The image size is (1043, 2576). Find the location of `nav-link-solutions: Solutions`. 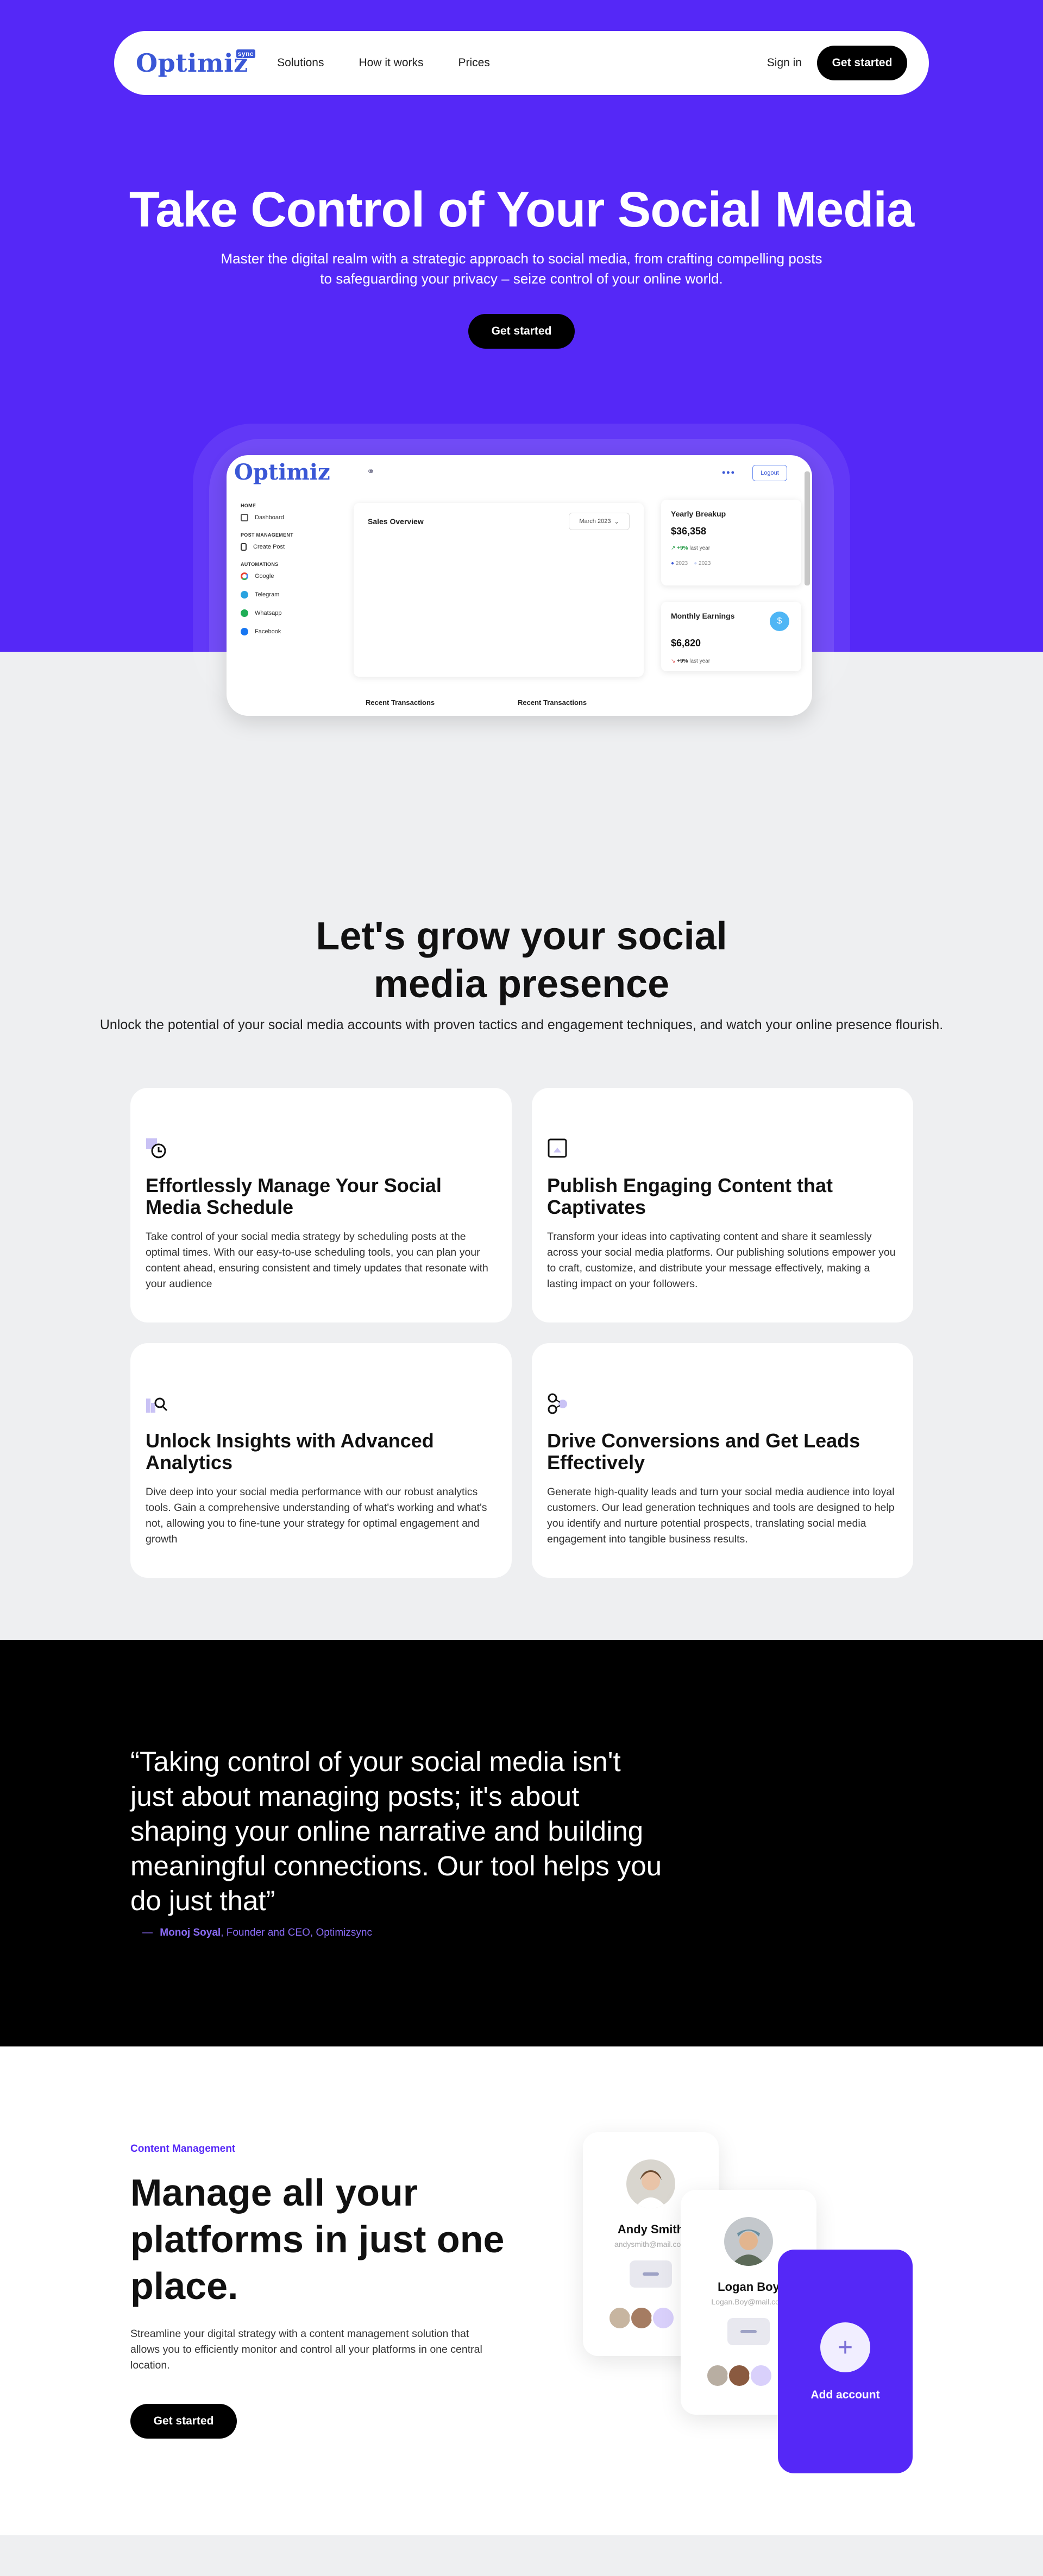

nav-link-solutions: Solutions is located at coordinates (300, 63).